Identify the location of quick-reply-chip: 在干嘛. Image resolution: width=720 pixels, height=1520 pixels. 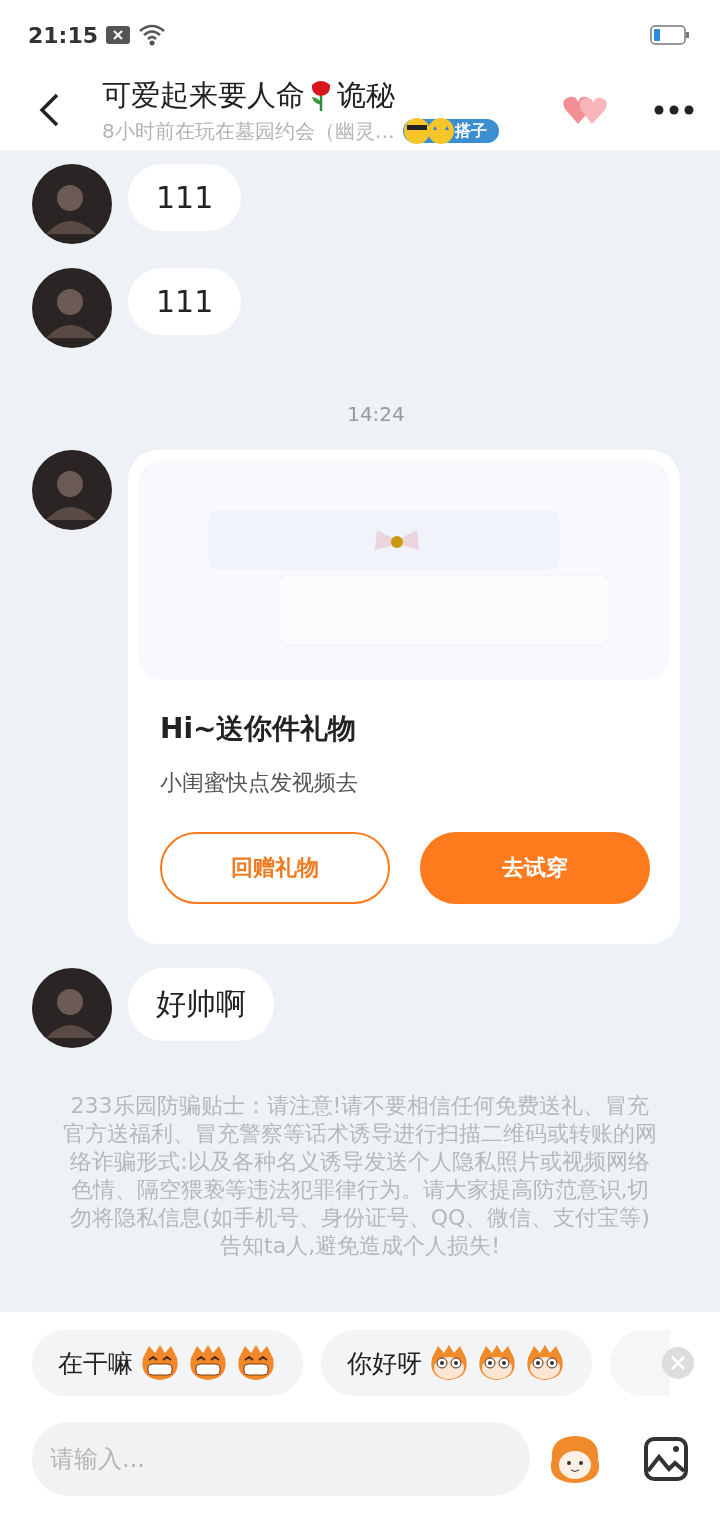
(167, 1363).